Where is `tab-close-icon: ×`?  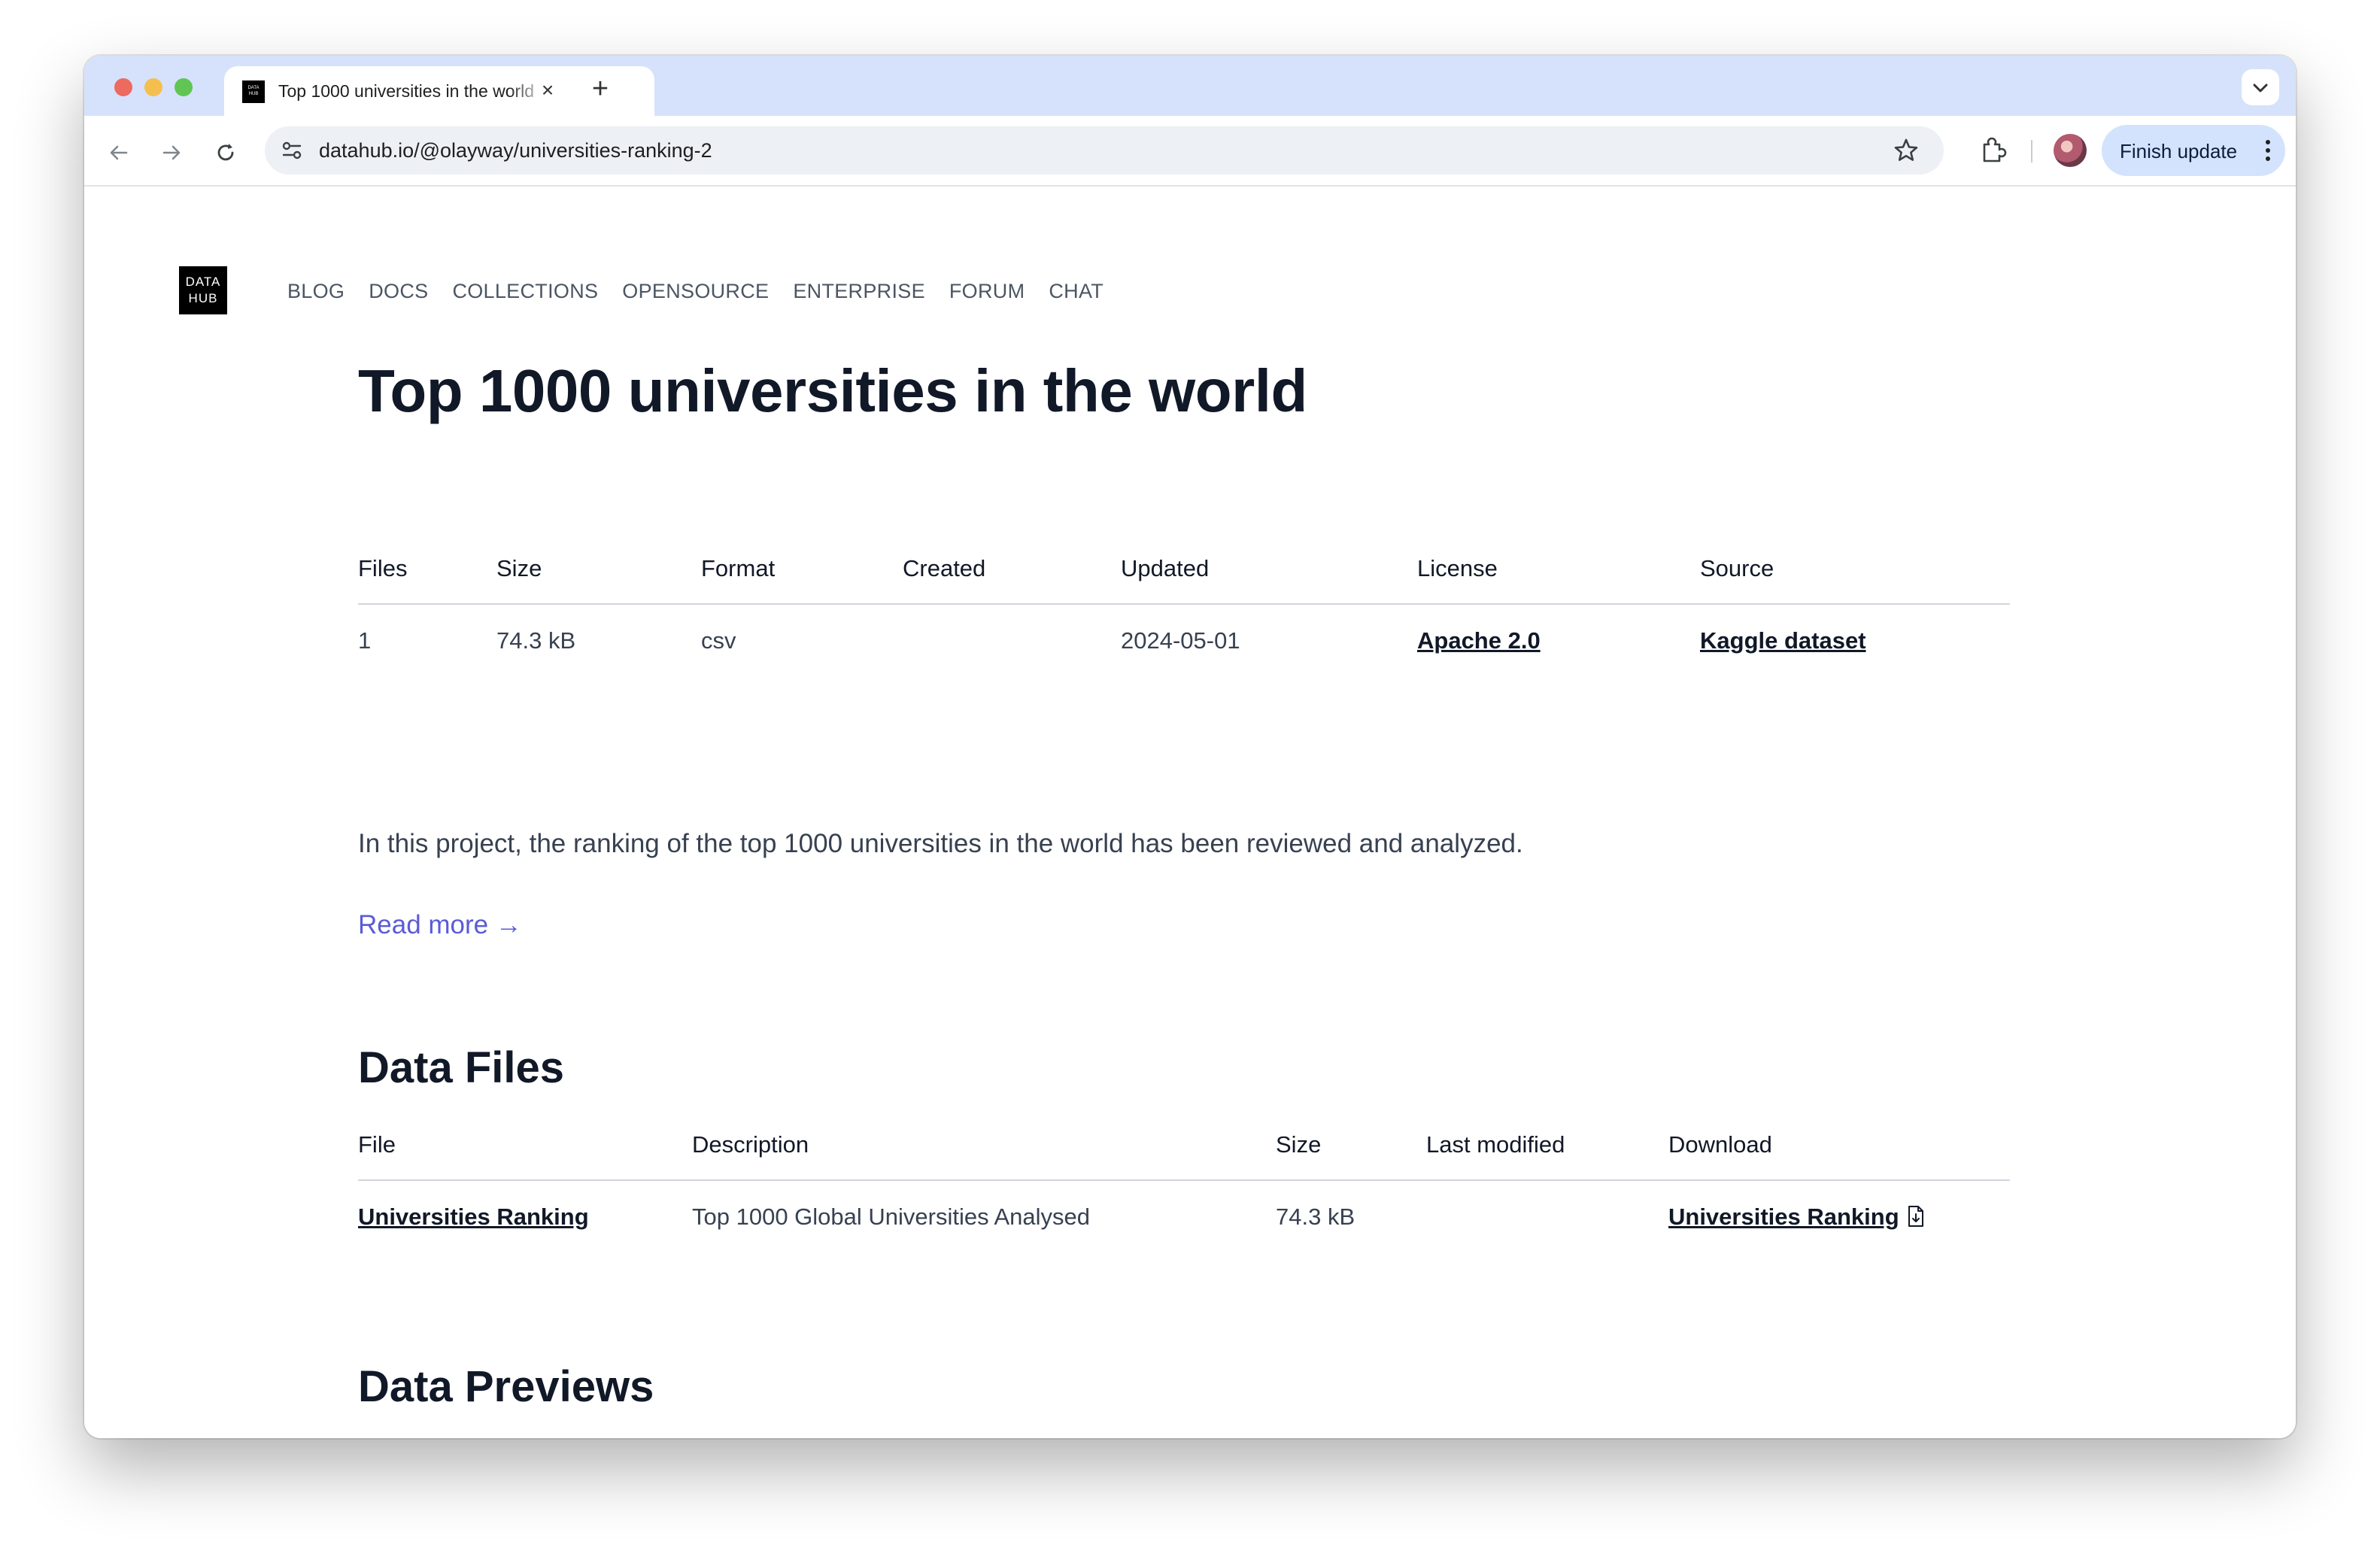 tab-close-icon: × is located at coordinates (547, 91).